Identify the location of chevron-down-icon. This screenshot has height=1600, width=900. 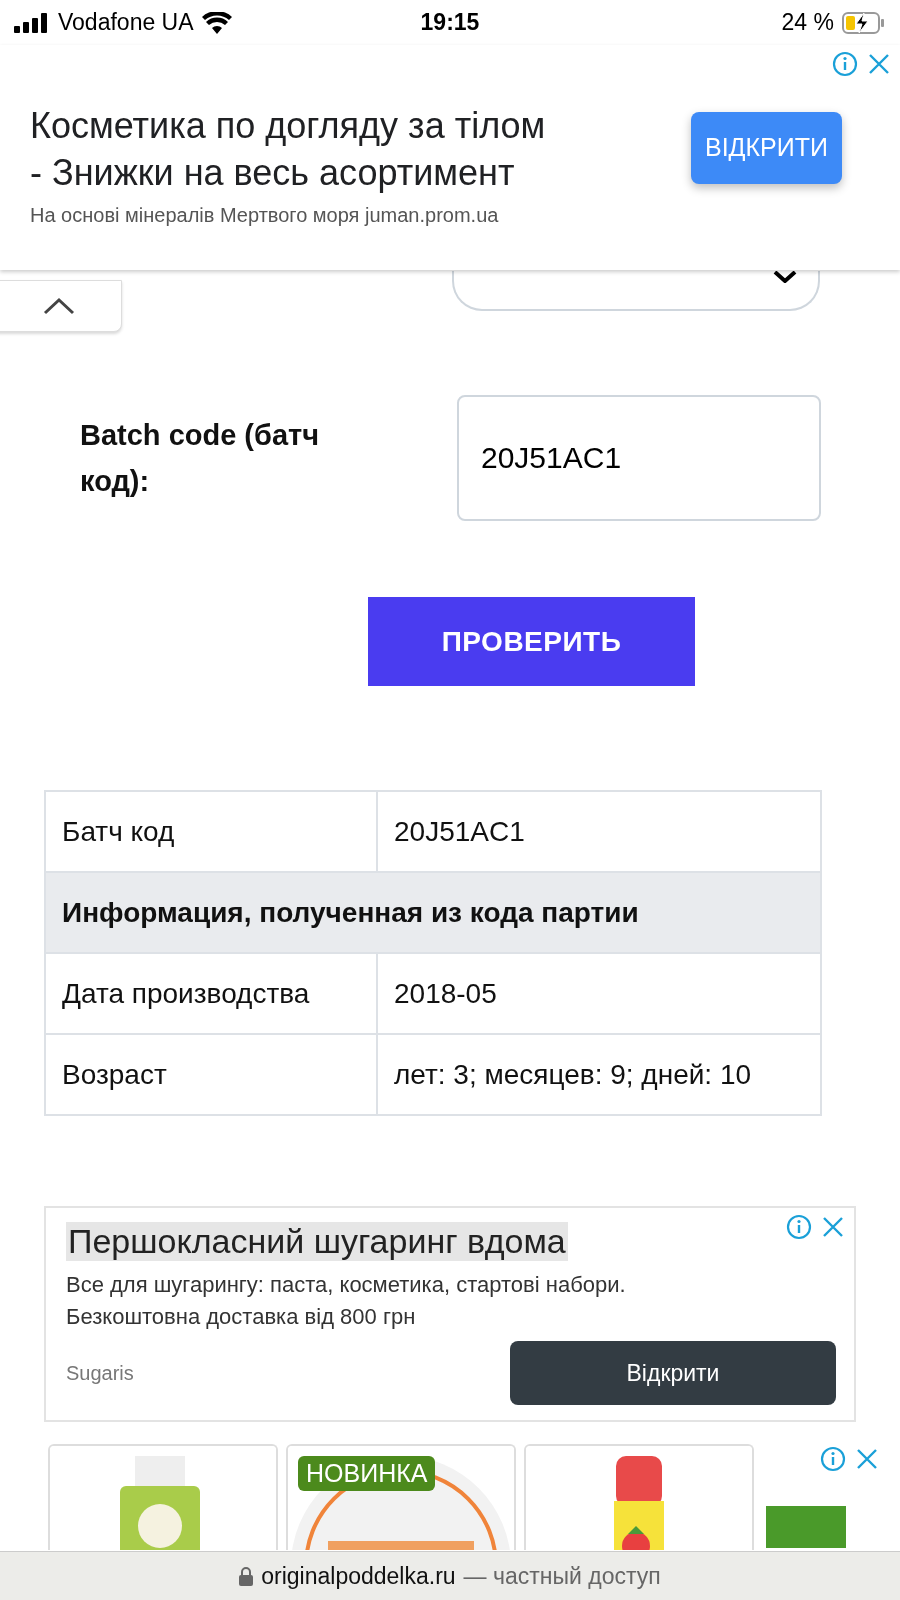
(785, 277).